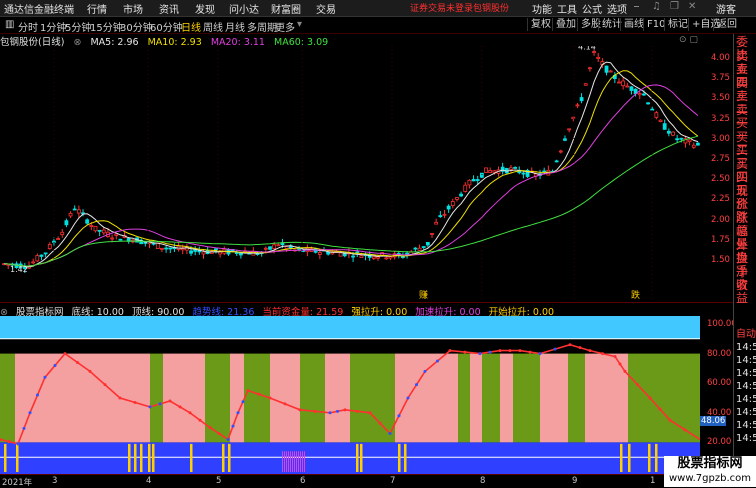 The height and width of the screenshot is (488, 756). I want to click on buy-signal-label: 赚, so click(423, 295).